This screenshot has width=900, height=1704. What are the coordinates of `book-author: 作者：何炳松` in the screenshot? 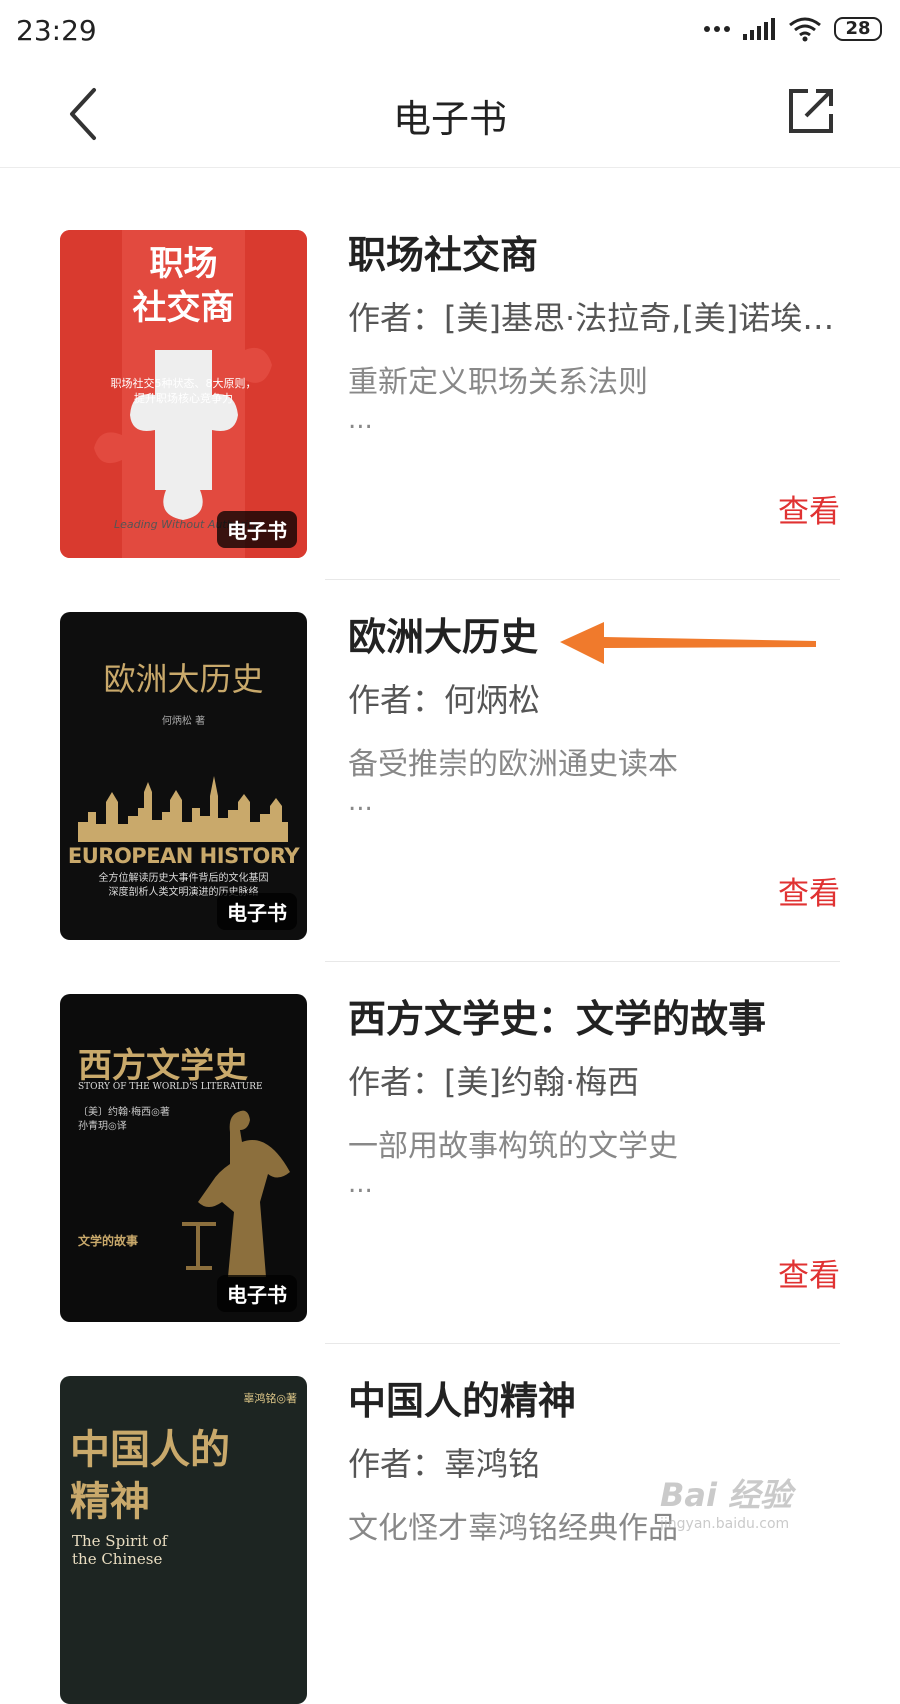 It's located at (444, 700).